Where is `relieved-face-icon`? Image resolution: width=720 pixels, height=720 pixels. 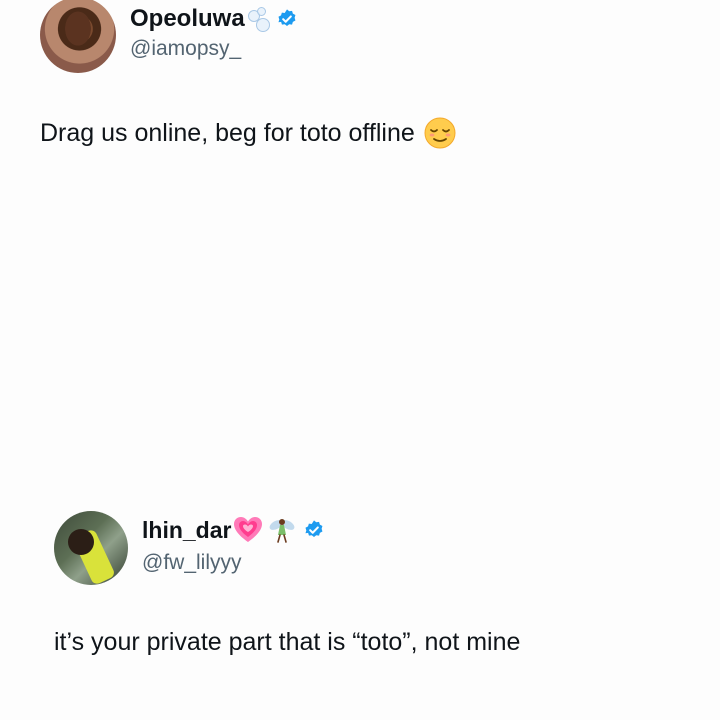 relieved-face-icon is located at coordinates (440, 133).